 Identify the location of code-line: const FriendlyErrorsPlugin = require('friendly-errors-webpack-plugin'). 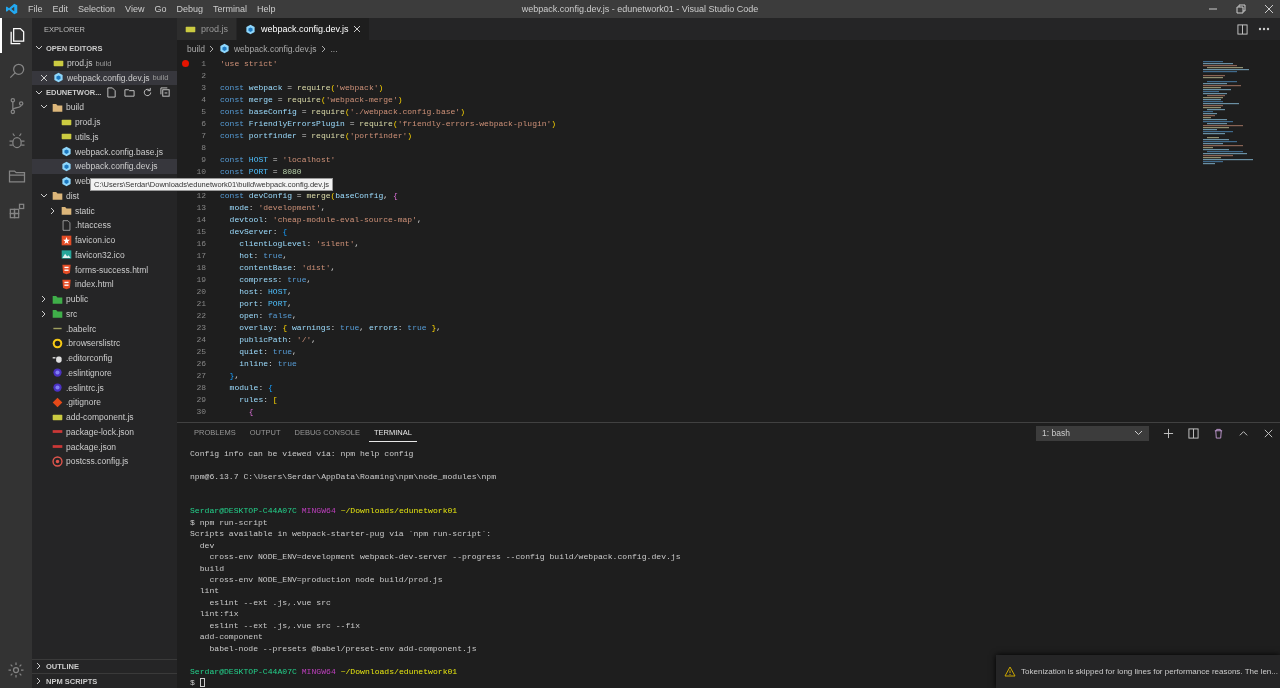
(388, 123).